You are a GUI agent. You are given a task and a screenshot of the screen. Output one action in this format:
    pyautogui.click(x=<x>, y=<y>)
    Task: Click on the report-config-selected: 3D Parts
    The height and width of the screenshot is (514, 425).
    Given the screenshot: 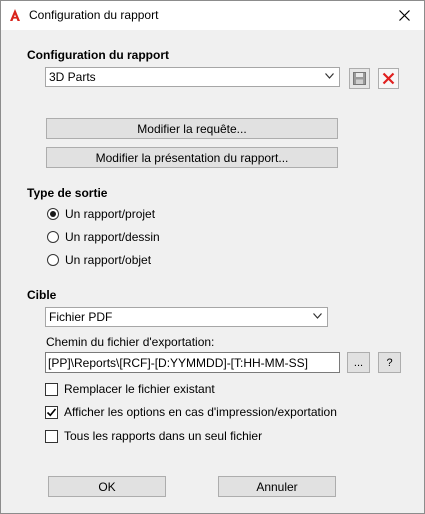 What is the action you would take?
    pyautogui.click(x=72, y=77)
    